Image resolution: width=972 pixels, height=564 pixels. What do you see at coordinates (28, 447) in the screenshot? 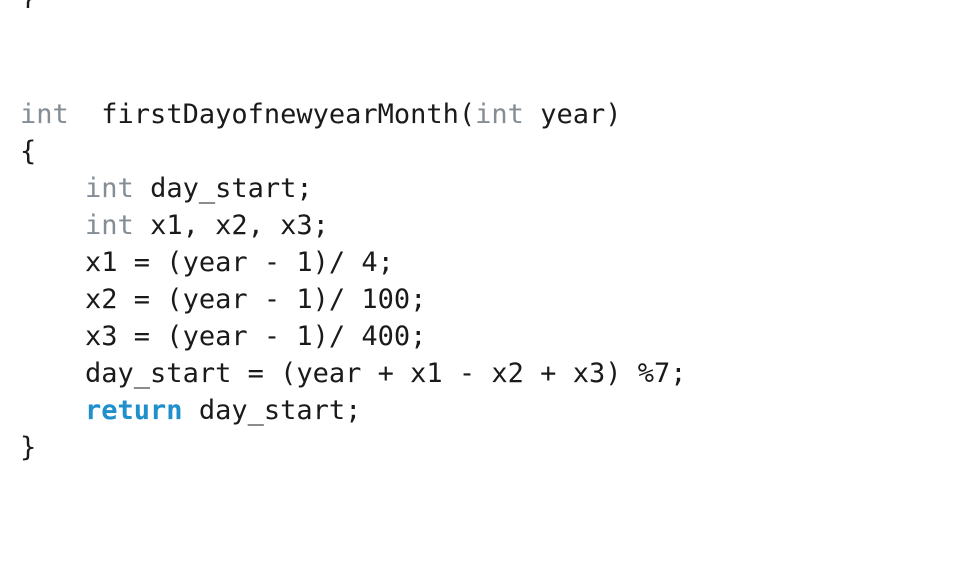
I see `code-token: }` at bounding box center [28, 447].